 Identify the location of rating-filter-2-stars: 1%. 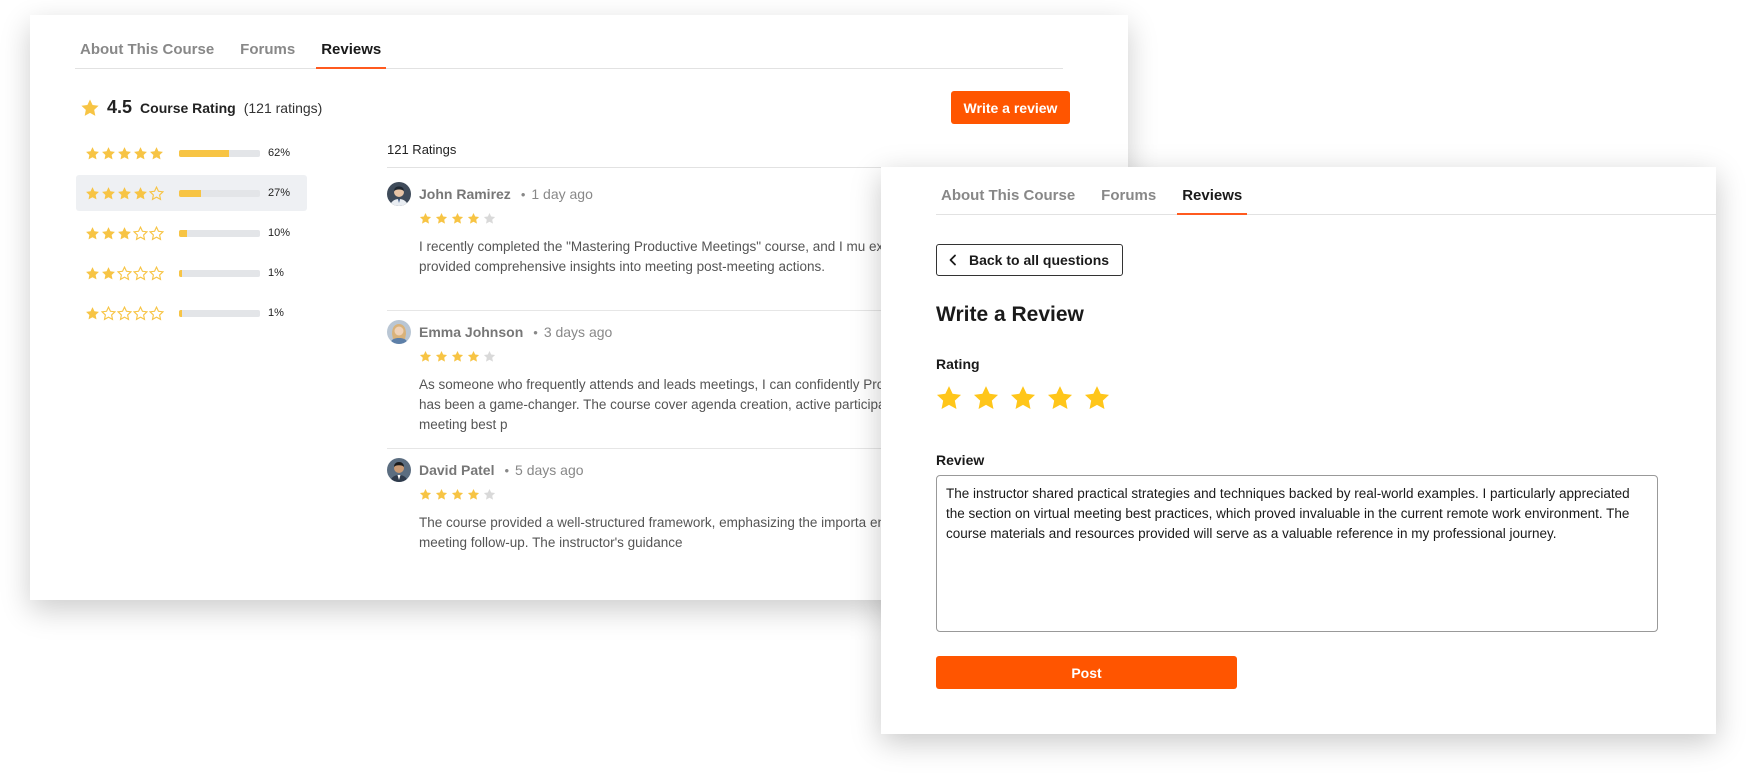
(191, 273).